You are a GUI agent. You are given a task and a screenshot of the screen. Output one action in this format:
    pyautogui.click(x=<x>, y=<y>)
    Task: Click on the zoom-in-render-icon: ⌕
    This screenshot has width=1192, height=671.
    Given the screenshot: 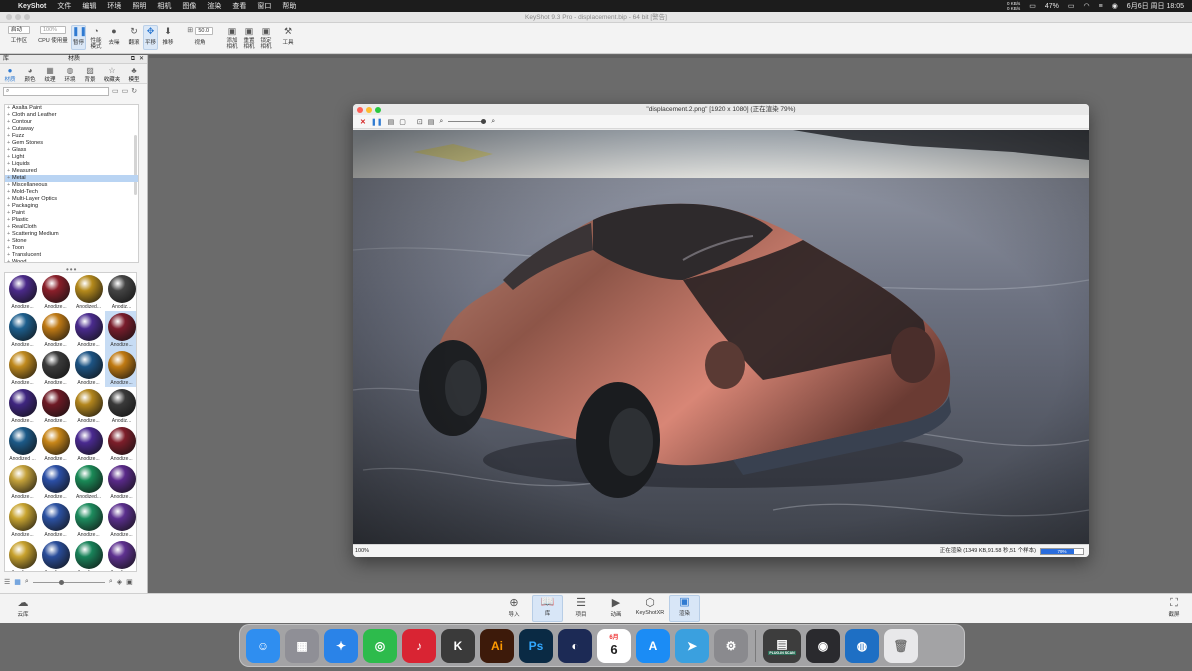 What is the action you would take?
    pyautogui.click(x=493, y=122)
    